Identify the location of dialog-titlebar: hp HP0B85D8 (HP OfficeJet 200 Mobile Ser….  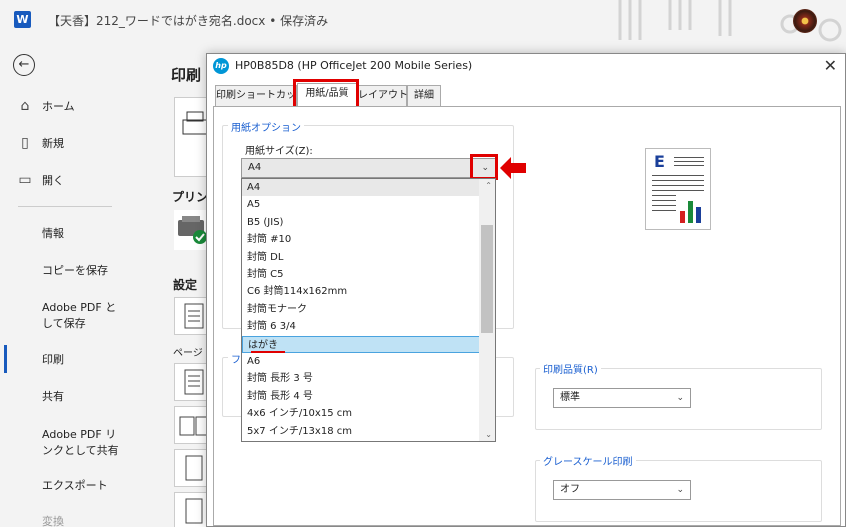
(526, 66).